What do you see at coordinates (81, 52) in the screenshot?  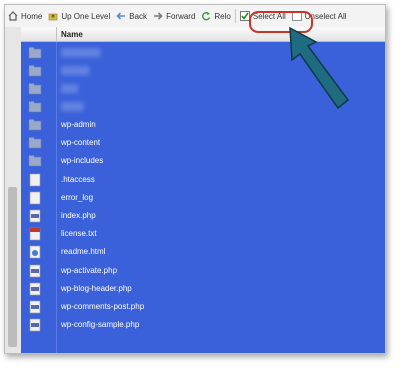 I see `blurred-file-name: ▒▒▒▒▒▒▒` at bounding box center [81, 52].